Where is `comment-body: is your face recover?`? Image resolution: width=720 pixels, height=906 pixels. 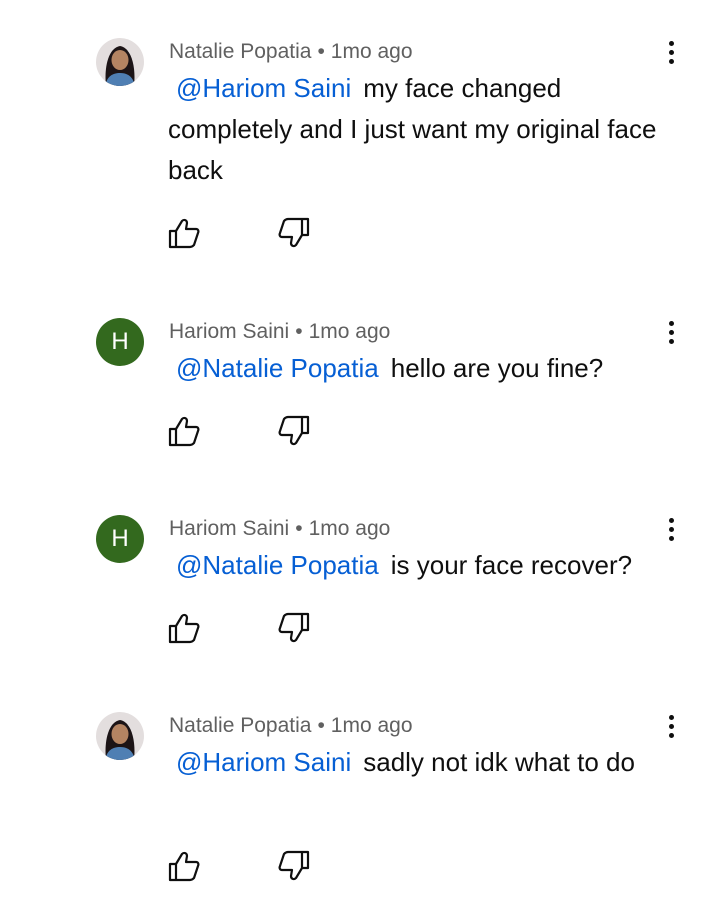
comment-body: is your face recover? is located at coordinates (511, 565).